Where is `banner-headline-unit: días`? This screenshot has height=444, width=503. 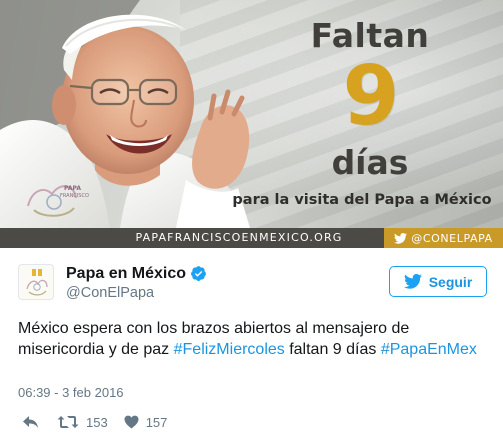 banner-headline-unit: días is located at coordinates (370, 162).